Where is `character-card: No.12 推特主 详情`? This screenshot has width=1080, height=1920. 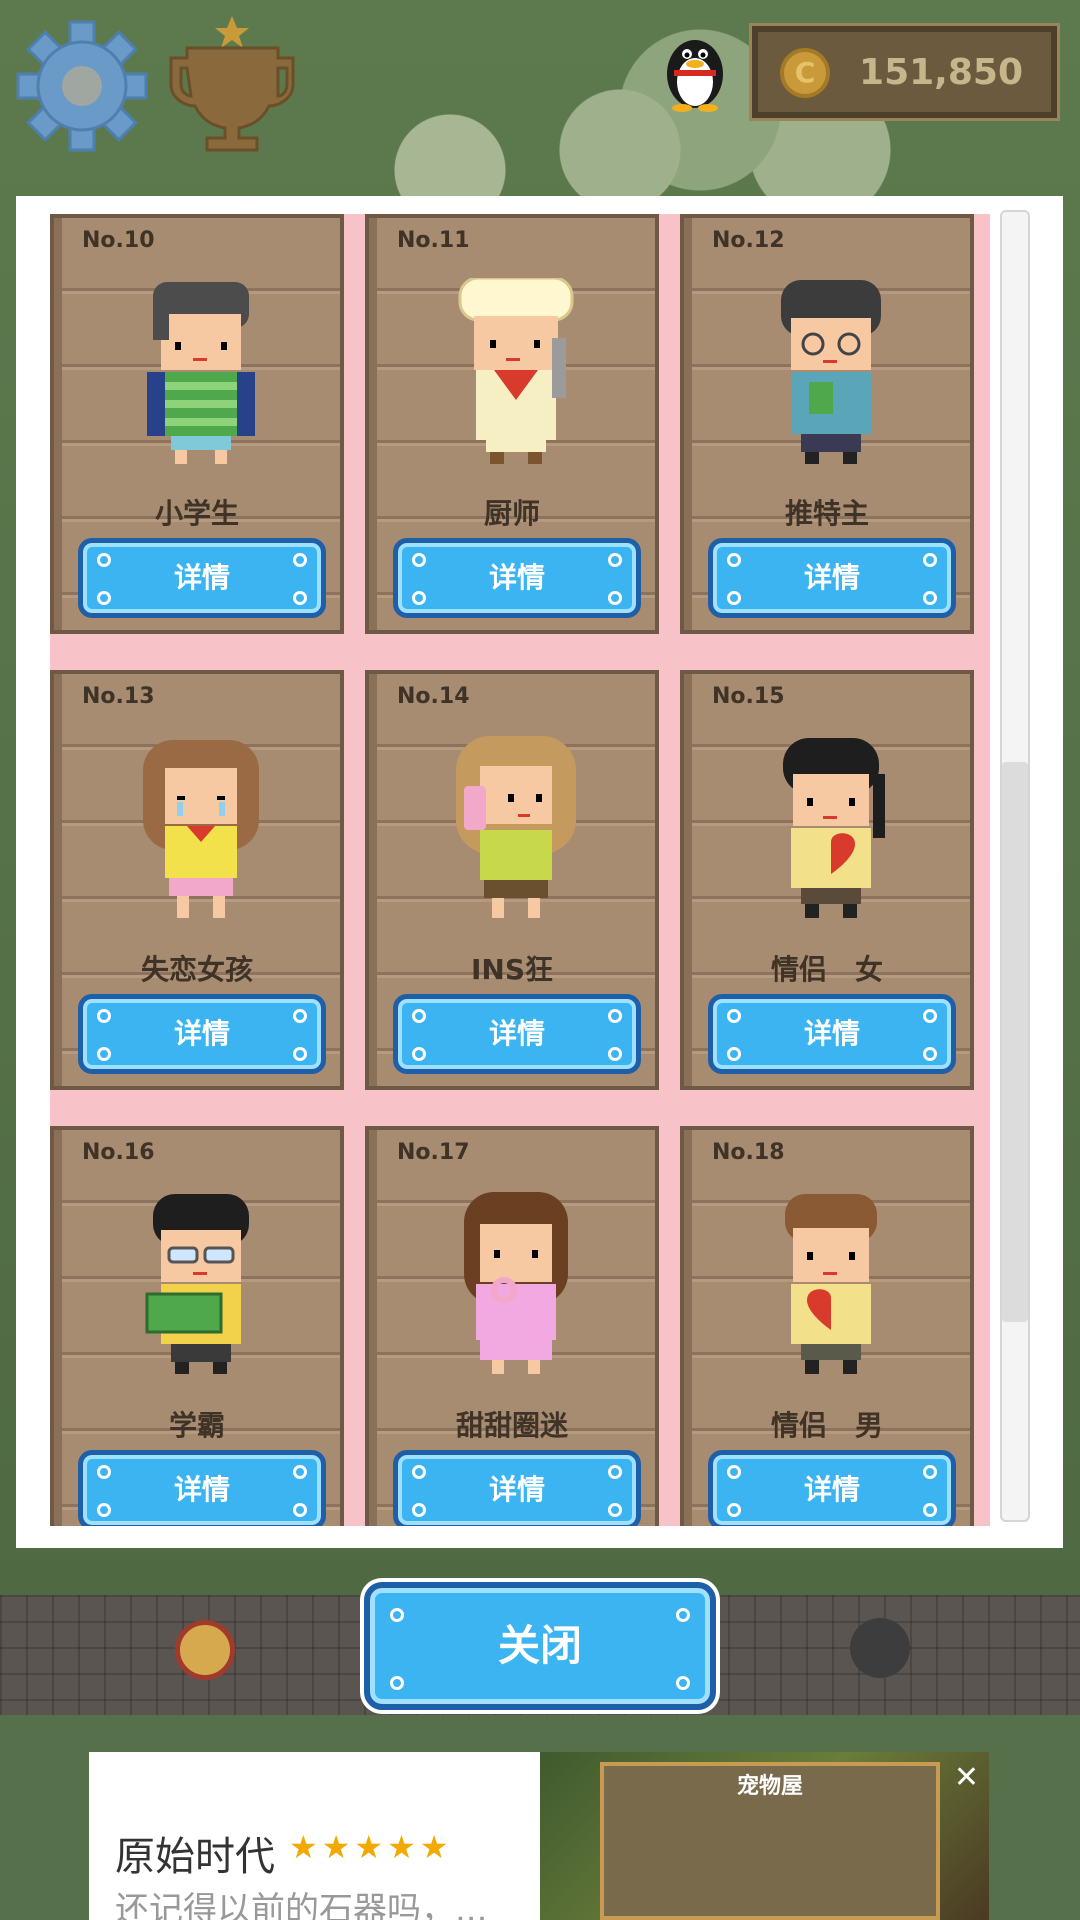 character-card: No.12 推特主 详情 is located at coordinates (827, 424).